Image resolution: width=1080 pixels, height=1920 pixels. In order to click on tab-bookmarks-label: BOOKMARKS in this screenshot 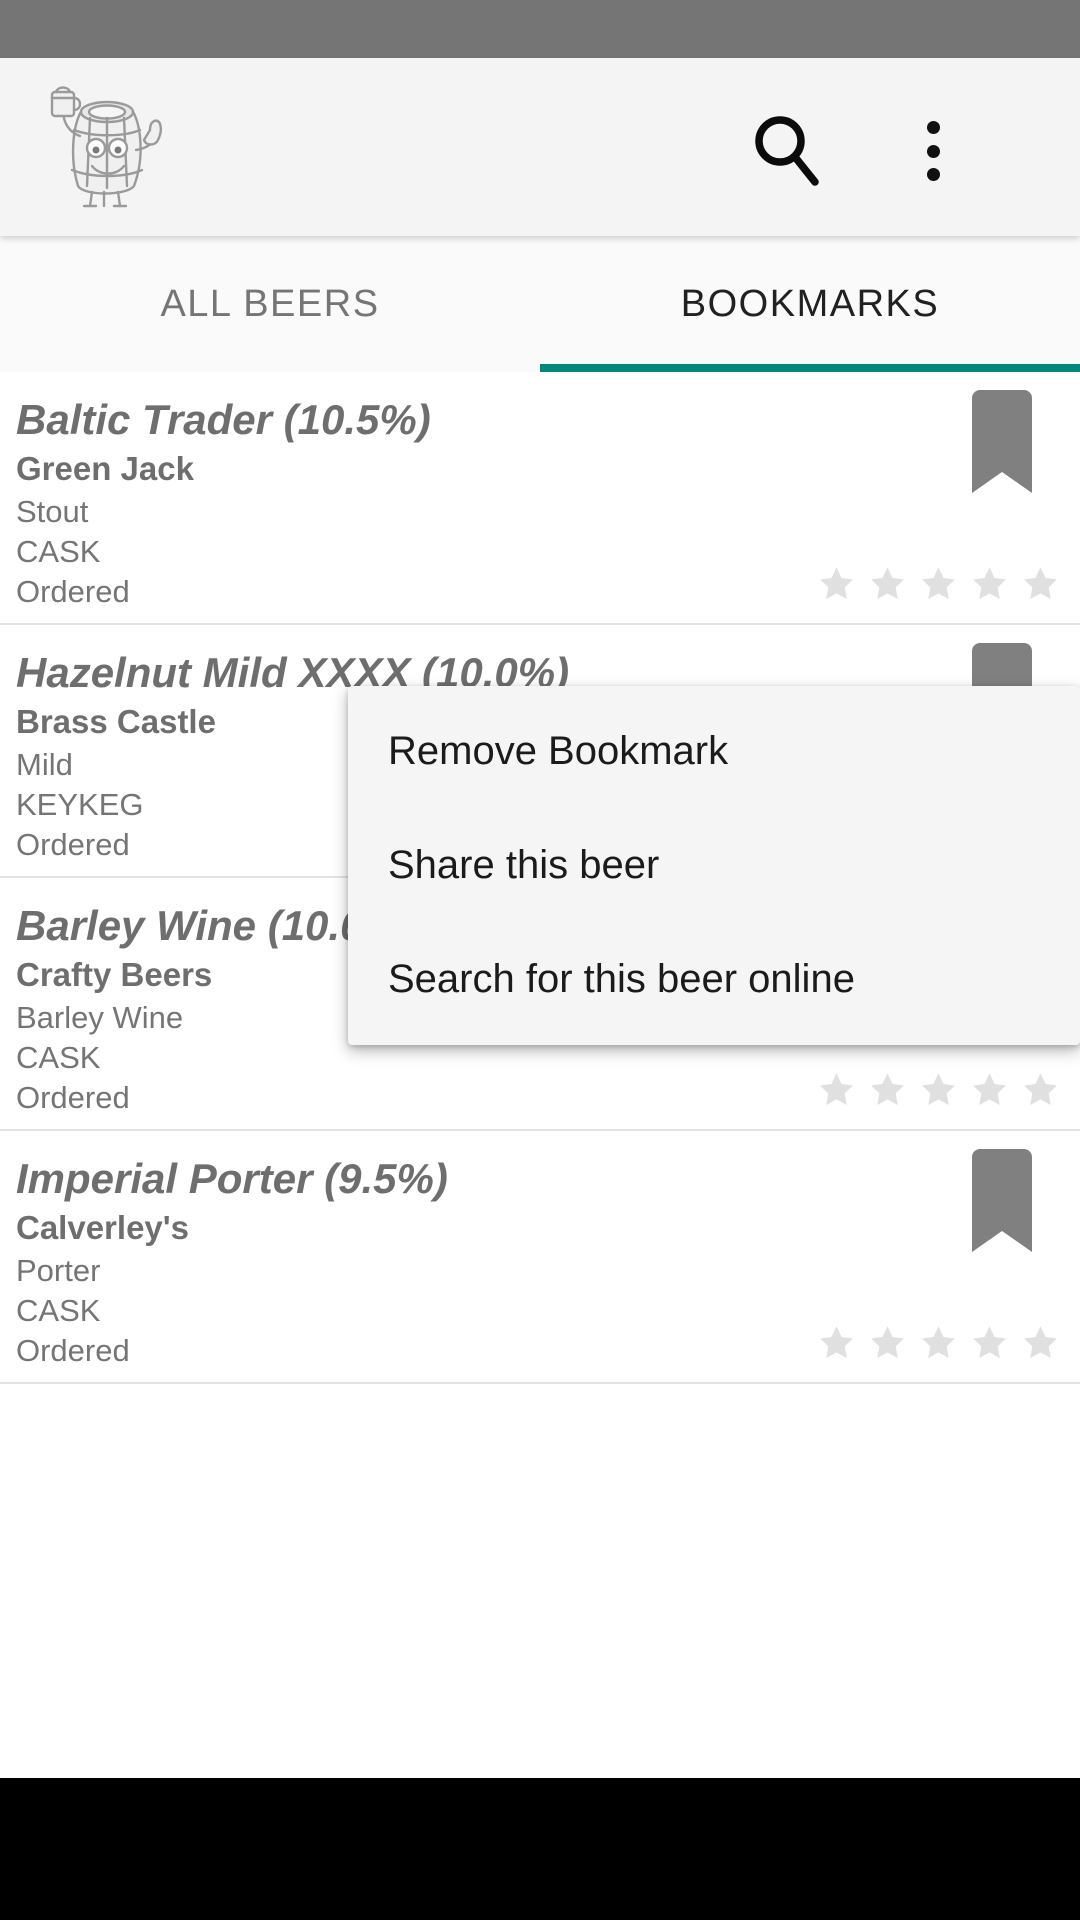, I will do `click(810, 303)`.